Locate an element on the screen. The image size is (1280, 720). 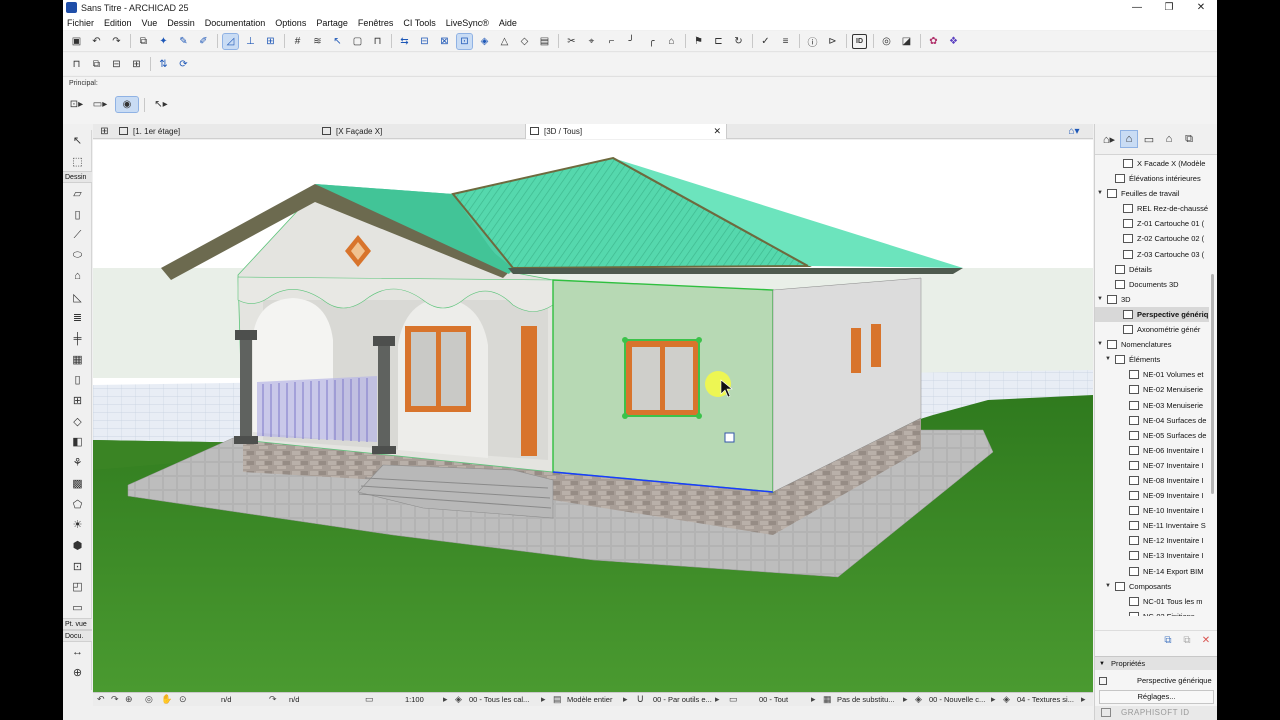
zoom-icon: ⊕ is located at coordinates (129, 699).